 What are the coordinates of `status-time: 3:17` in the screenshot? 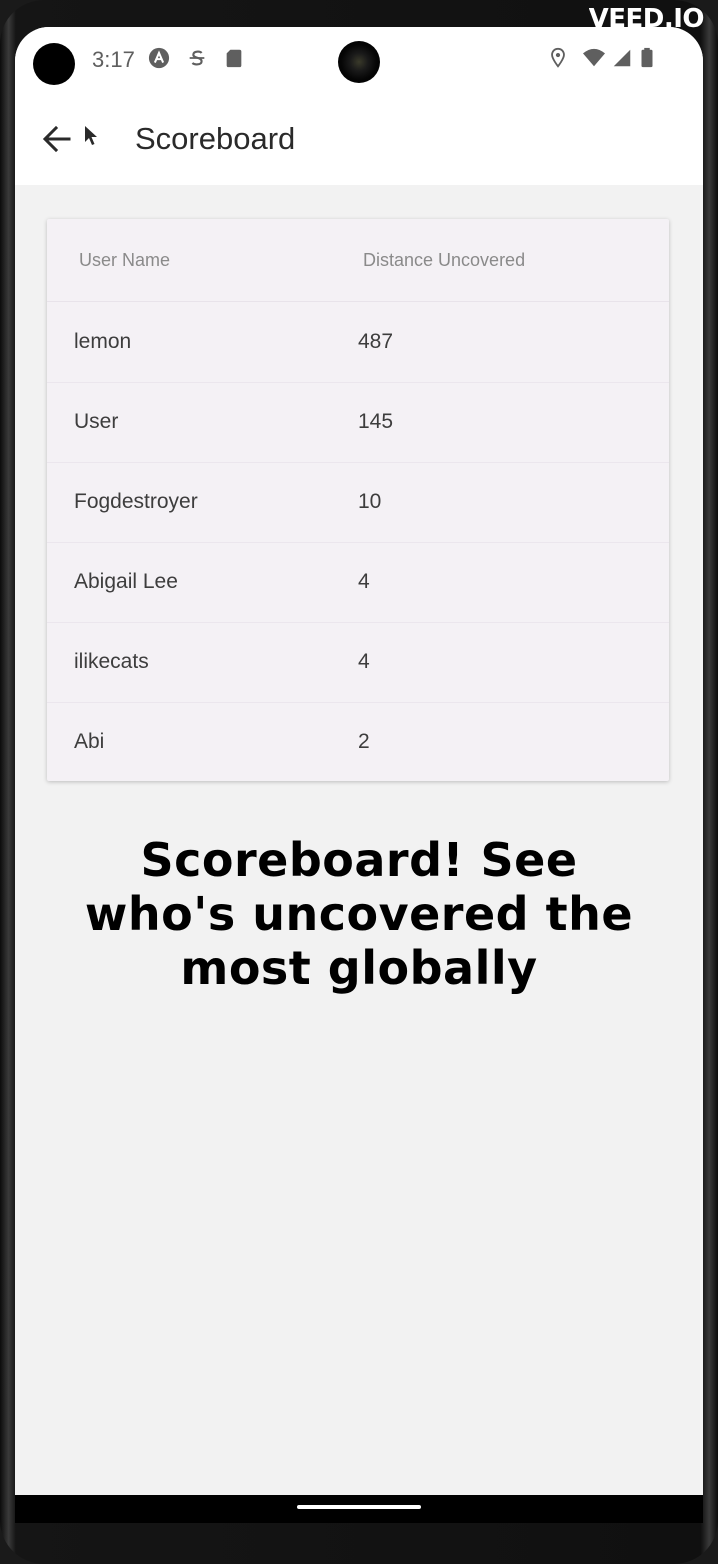 It's located at (113, 59).